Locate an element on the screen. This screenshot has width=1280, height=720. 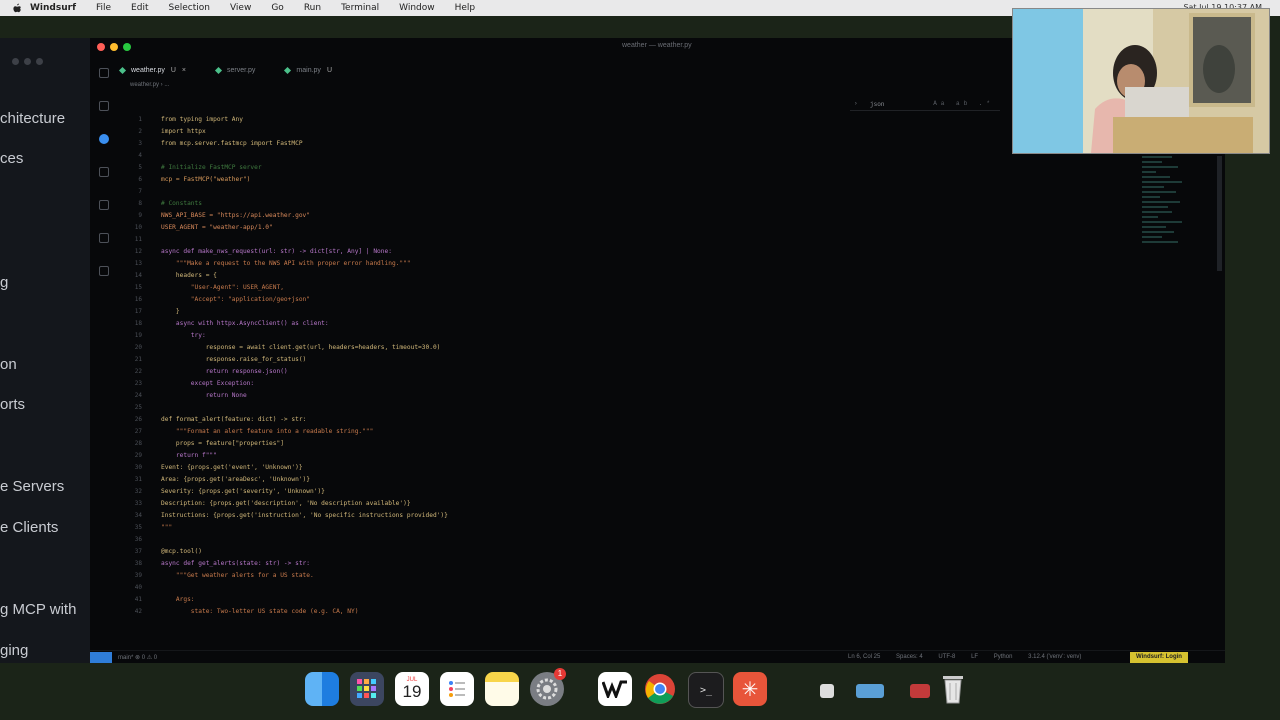
nav-item: e Clients is located at coordinates (29, 527).